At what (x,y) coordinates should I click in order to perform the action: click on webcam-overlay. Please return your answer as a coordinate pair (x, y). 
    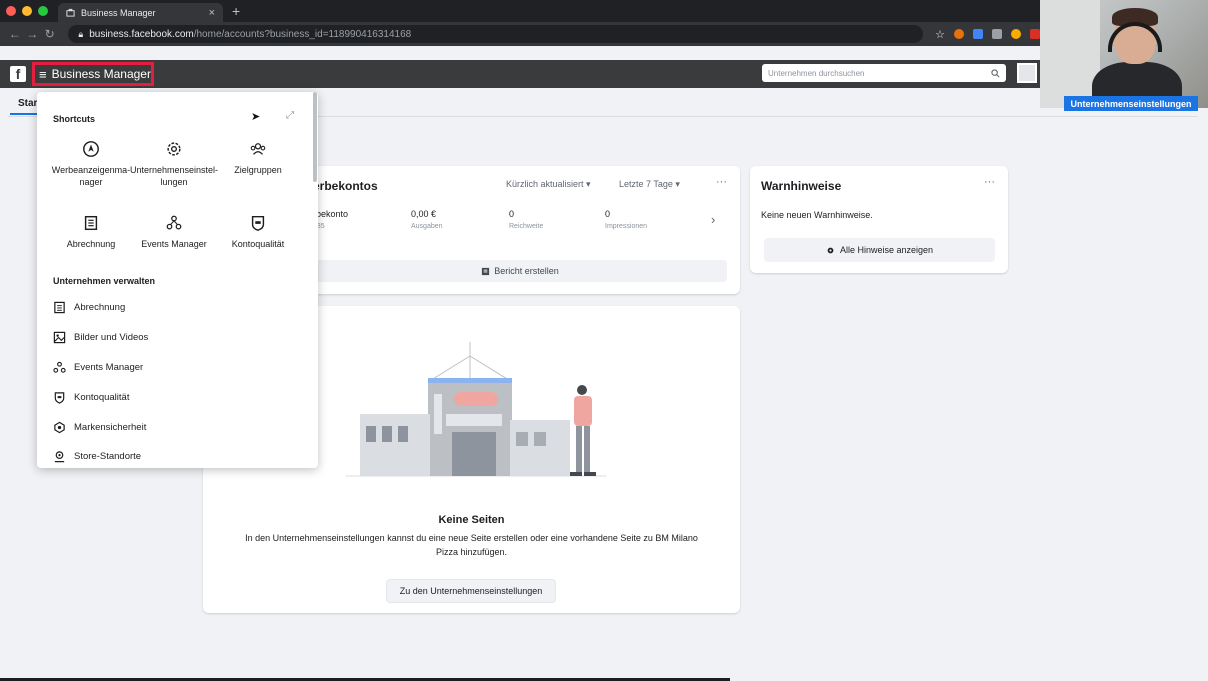
    Looking at the image, I should click on (1124, 54).